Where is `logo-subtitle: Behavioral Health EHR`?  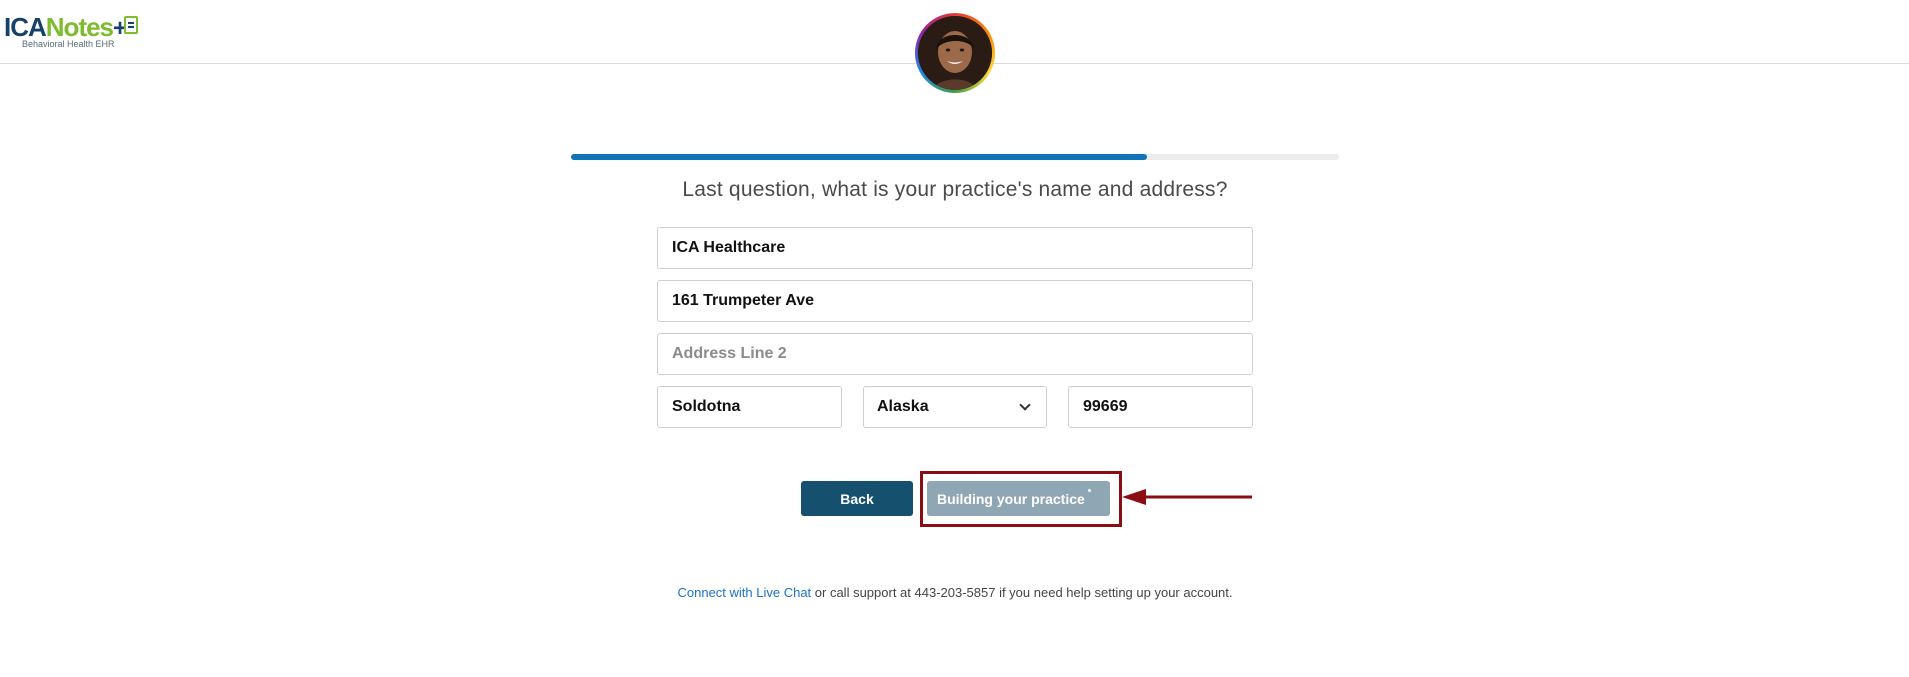 logo-subtitle: Behavioral Health EHR is located at coordinates (68, 44).